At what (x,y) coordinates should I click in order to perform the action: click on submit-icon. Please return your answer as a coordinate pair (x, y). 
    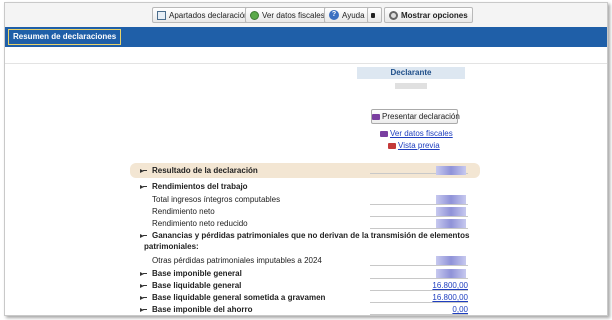
    Looking at the image, I should click on (376, 116).